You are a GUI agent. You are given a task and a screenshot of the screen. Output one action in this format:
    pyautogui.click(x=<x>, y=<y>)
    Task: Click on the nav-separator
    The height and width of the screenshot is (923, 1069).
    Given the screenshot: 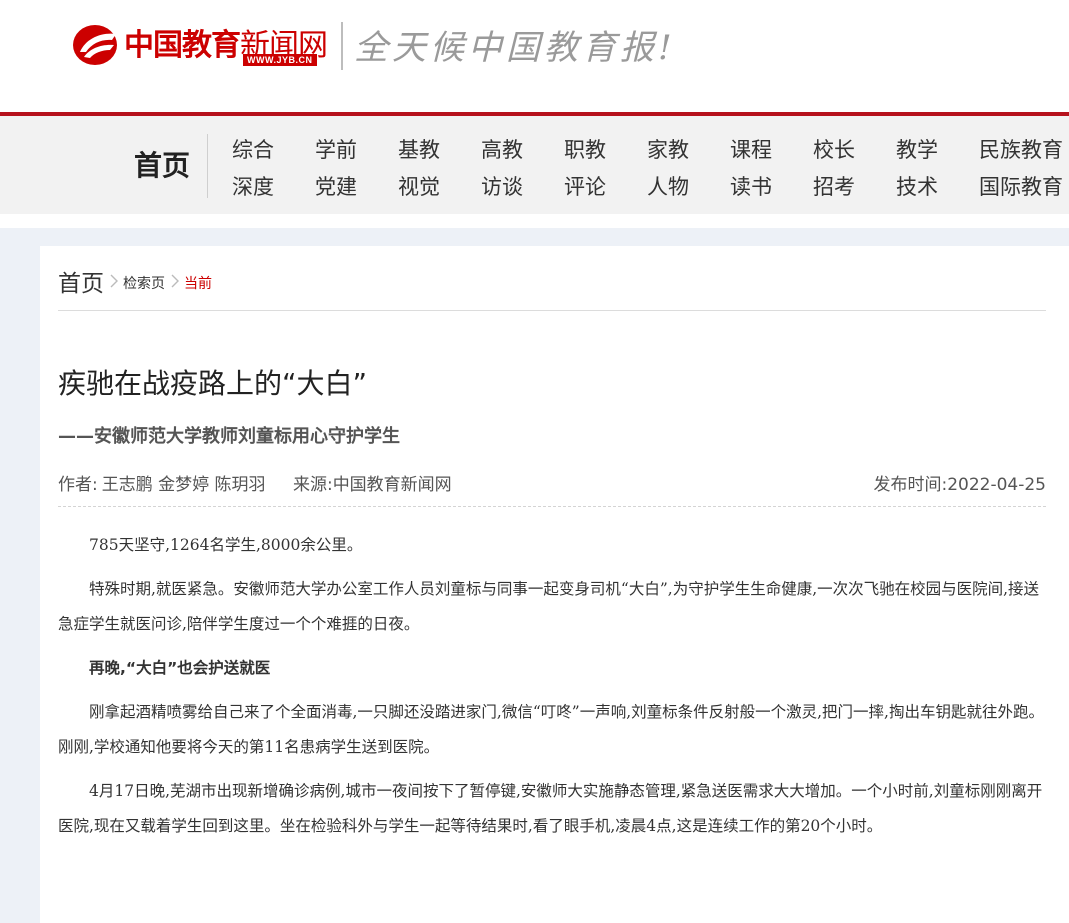 What is the action you would take?
    pyautogui.click(x=207, y=166)
    